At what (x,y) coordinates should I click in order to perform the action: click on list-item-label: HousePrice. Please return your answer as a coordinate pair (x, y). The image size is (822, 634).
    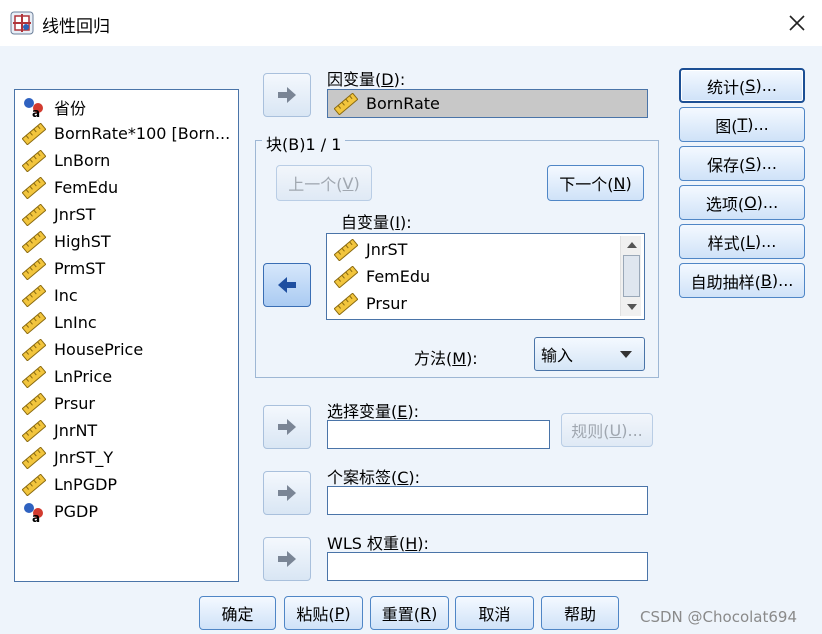
    Looking at the image, I should click on (99, 349).